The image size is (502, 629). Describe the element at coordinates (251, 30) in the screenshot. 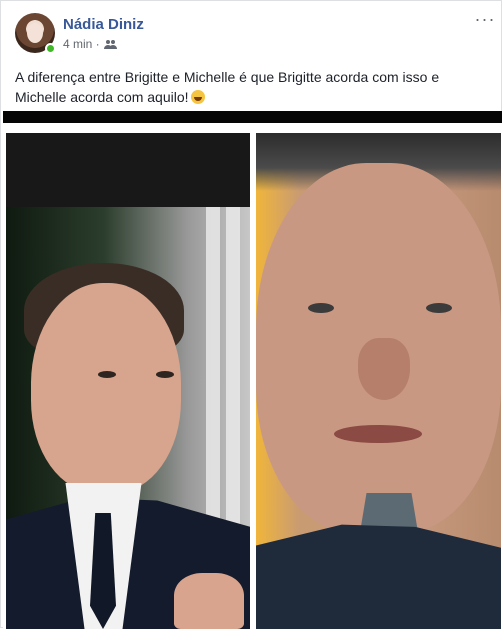

I see `post-header: Nádia Diniz 4 min · ···` at that location.